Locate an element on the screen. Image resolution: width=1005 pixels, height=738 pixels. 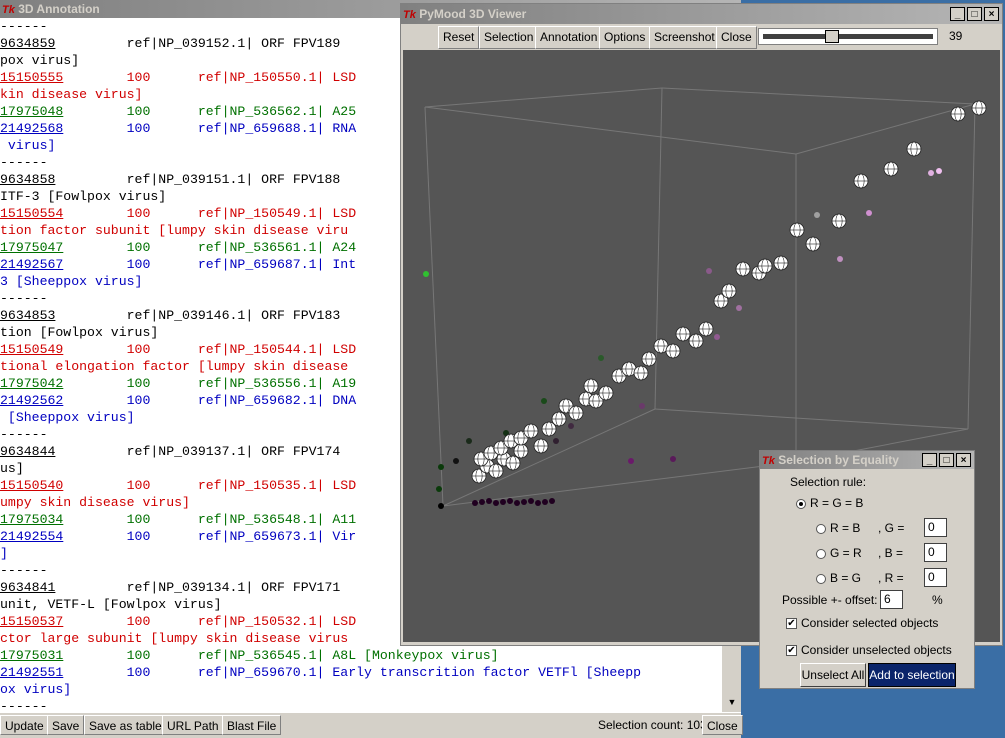
save-as-table-button: Save as table is located at coordinates (125, 725).